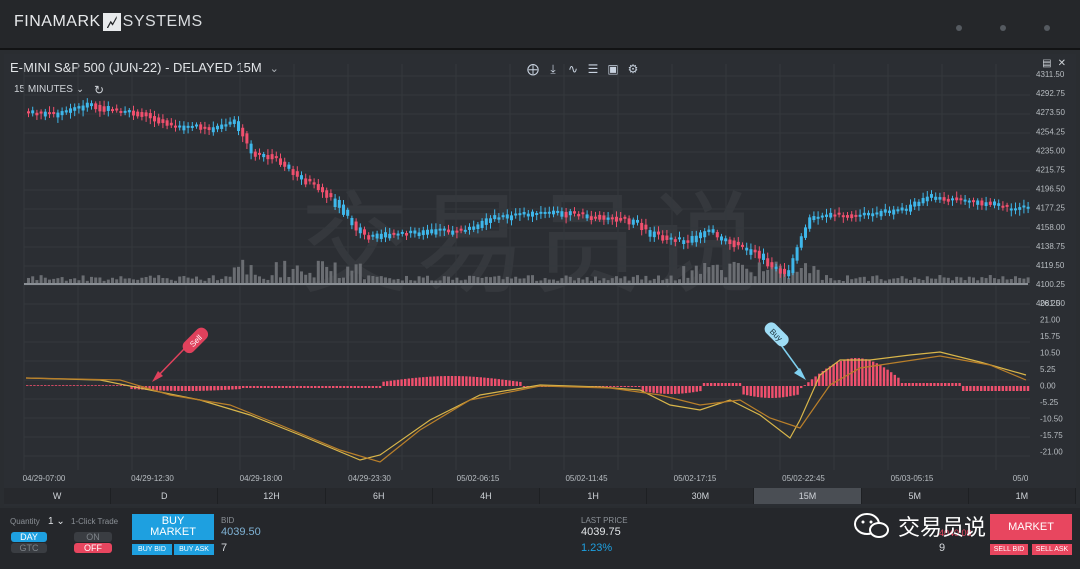  I want to click on tif-day-button: DAY, so click(29, 537).